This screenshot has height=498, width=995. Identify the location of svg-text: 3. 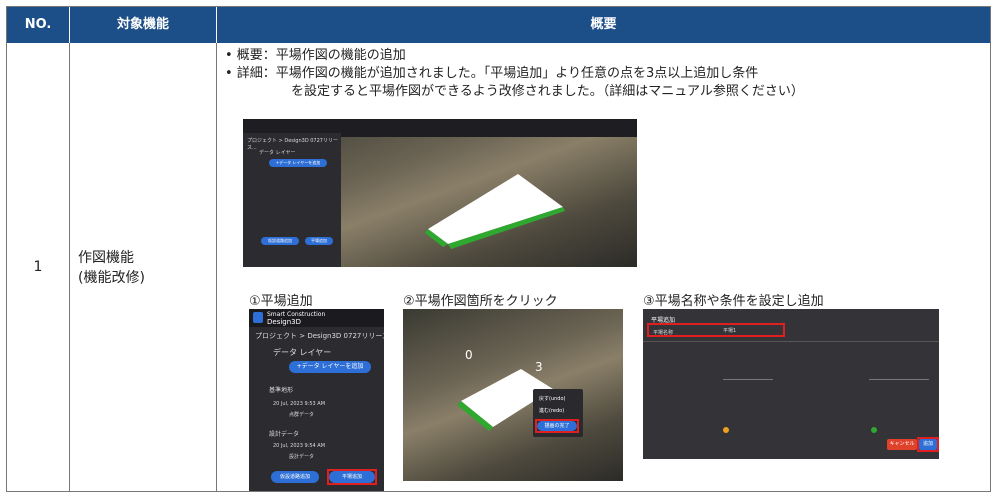
(539, 367).